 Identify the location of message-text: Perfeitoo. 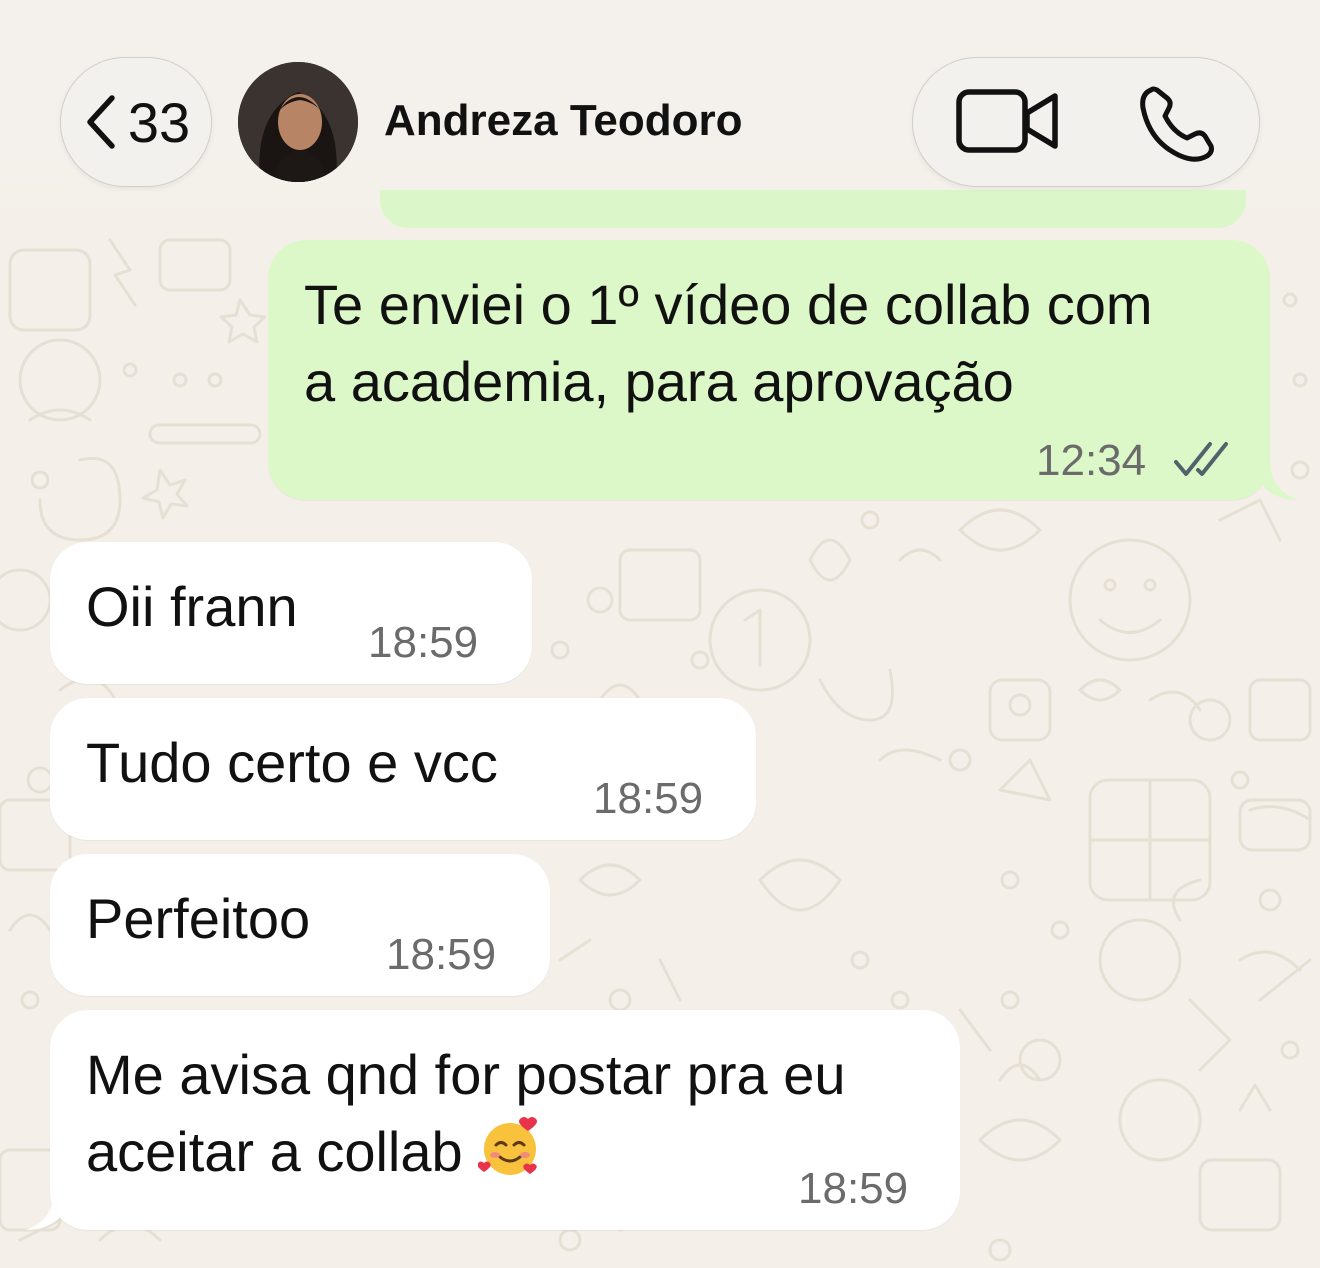
(198, 918).